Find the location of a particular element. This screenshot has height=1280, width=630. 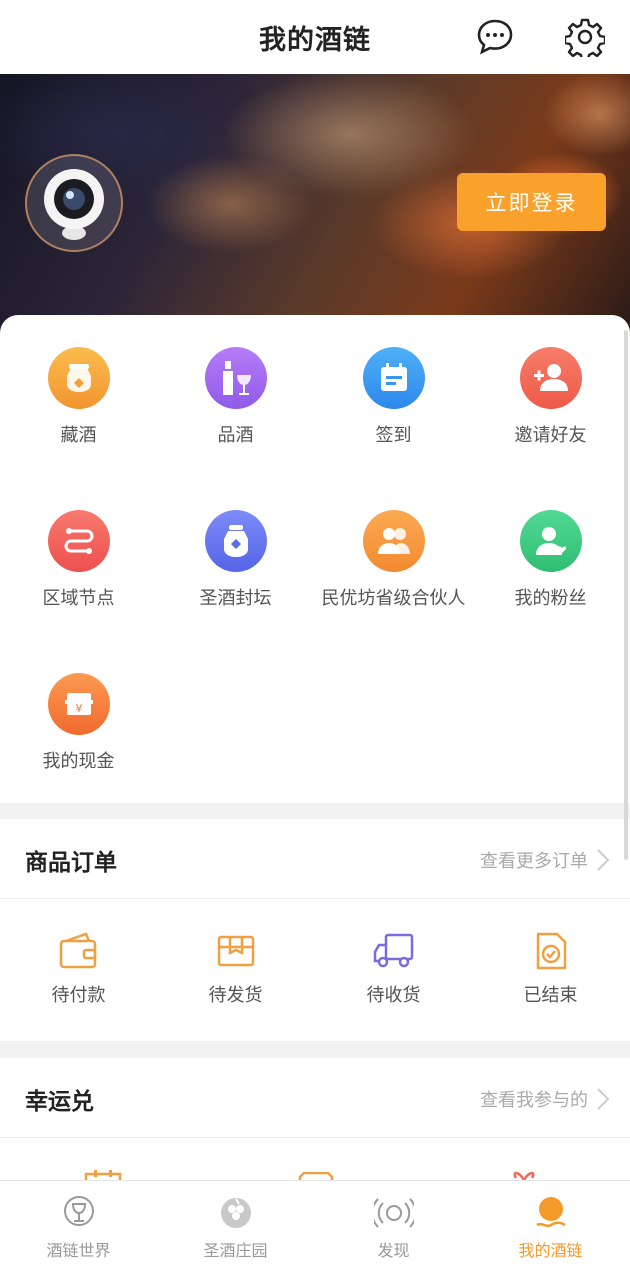

orders-header: 商品订单 查看更多订单 is located at coordinates (315, 859).